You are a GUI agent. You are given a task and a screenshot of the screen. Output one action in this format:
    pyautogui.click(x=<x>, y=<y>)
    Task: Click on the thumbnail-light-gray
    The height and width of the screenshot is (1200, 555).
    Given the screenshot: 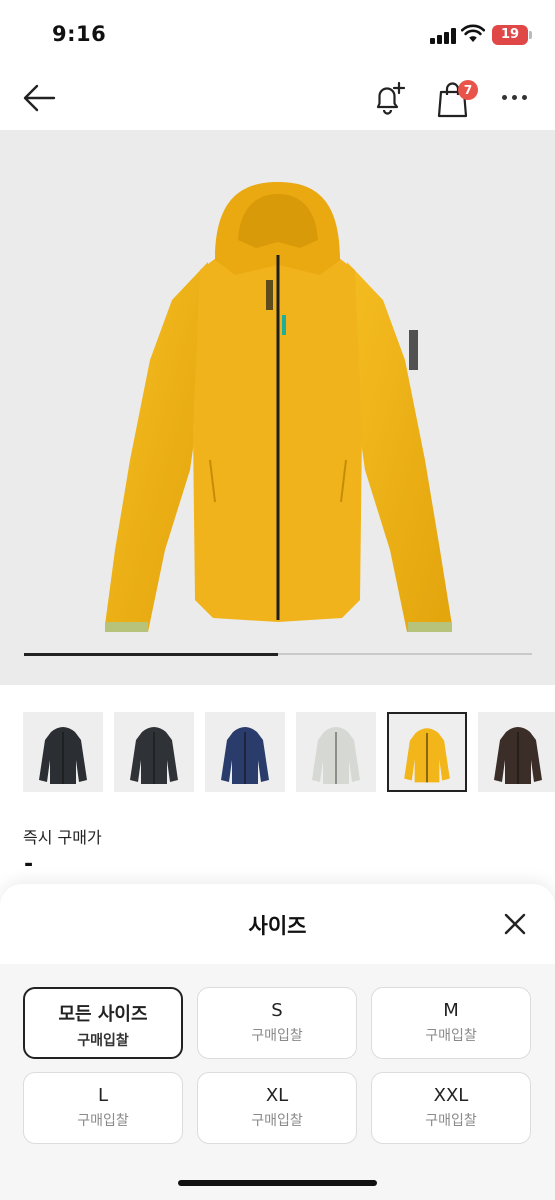 What is the action you would take?
    pyautogui.click(x=336, y=752)
    